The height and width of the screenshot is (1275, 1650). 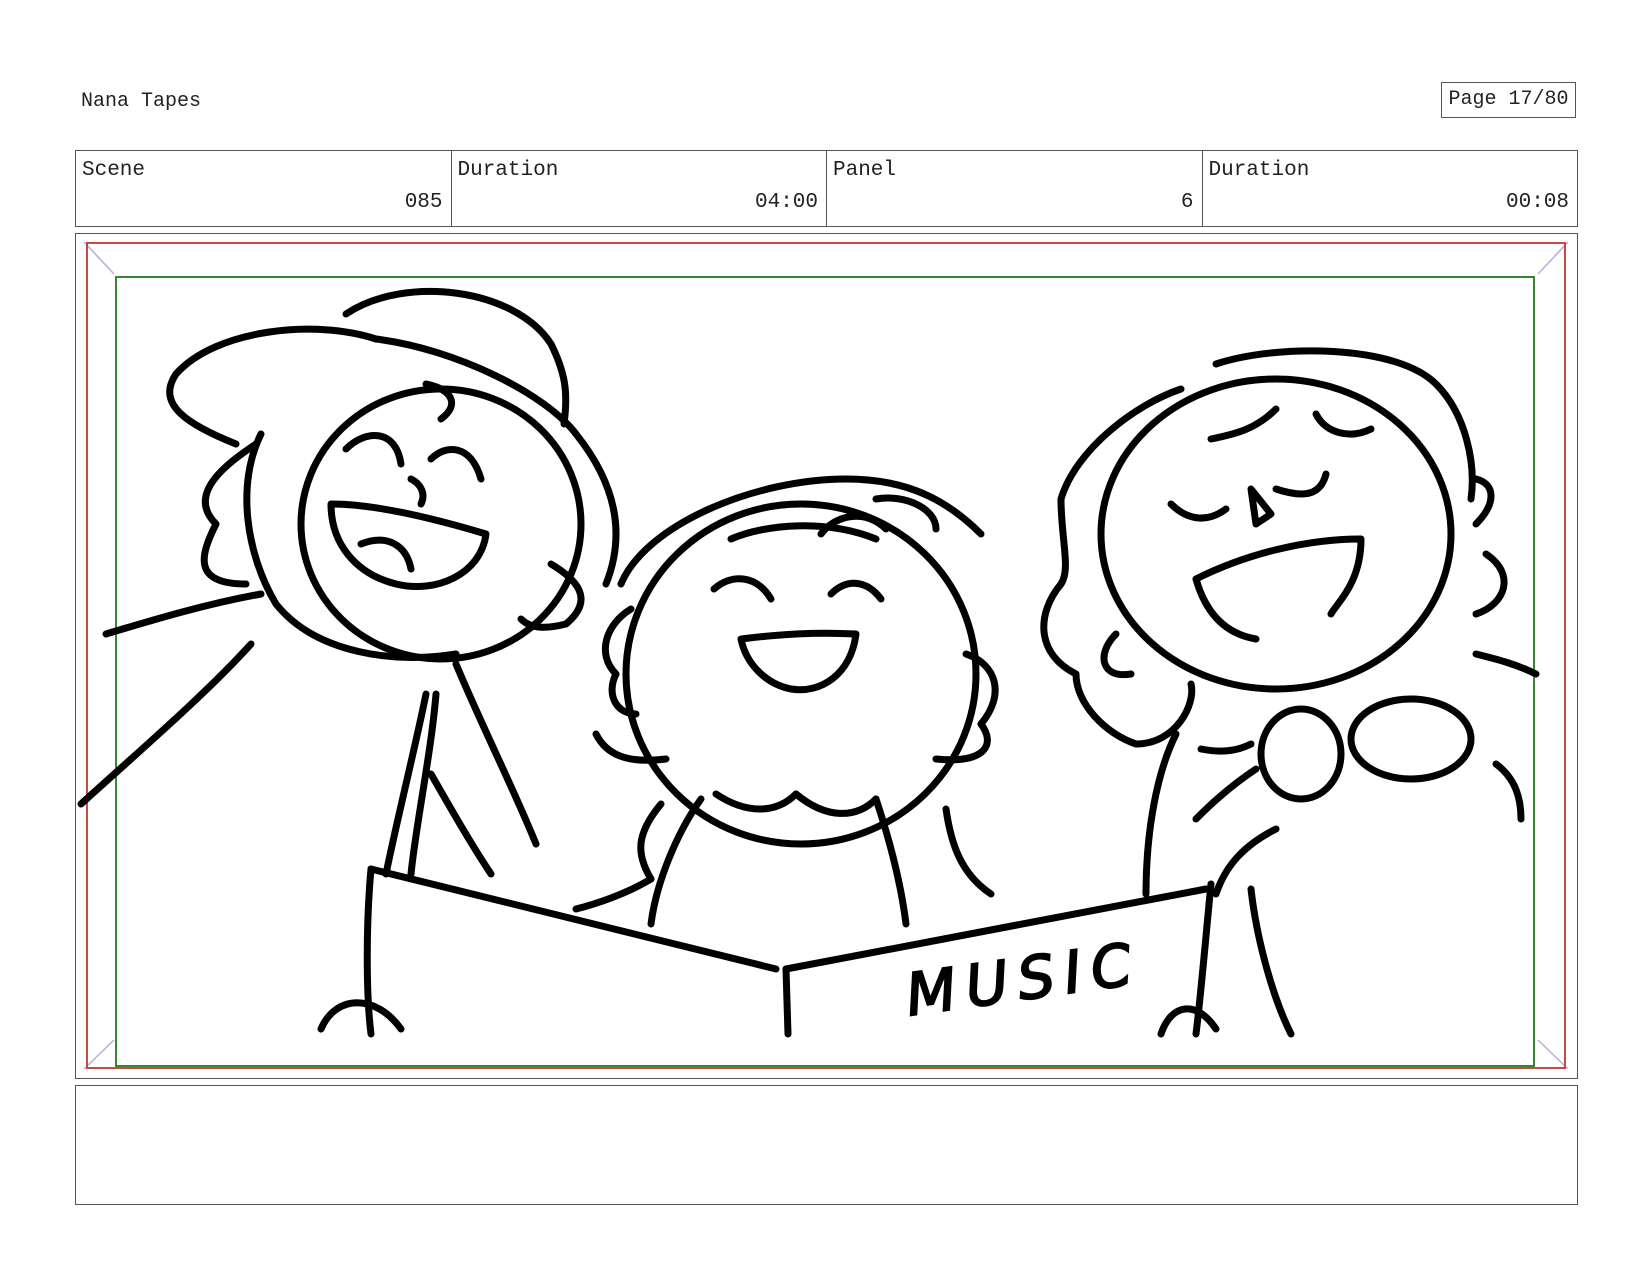 I want to click on scene-duration-value: 04:00, so click(x=786, y=202).